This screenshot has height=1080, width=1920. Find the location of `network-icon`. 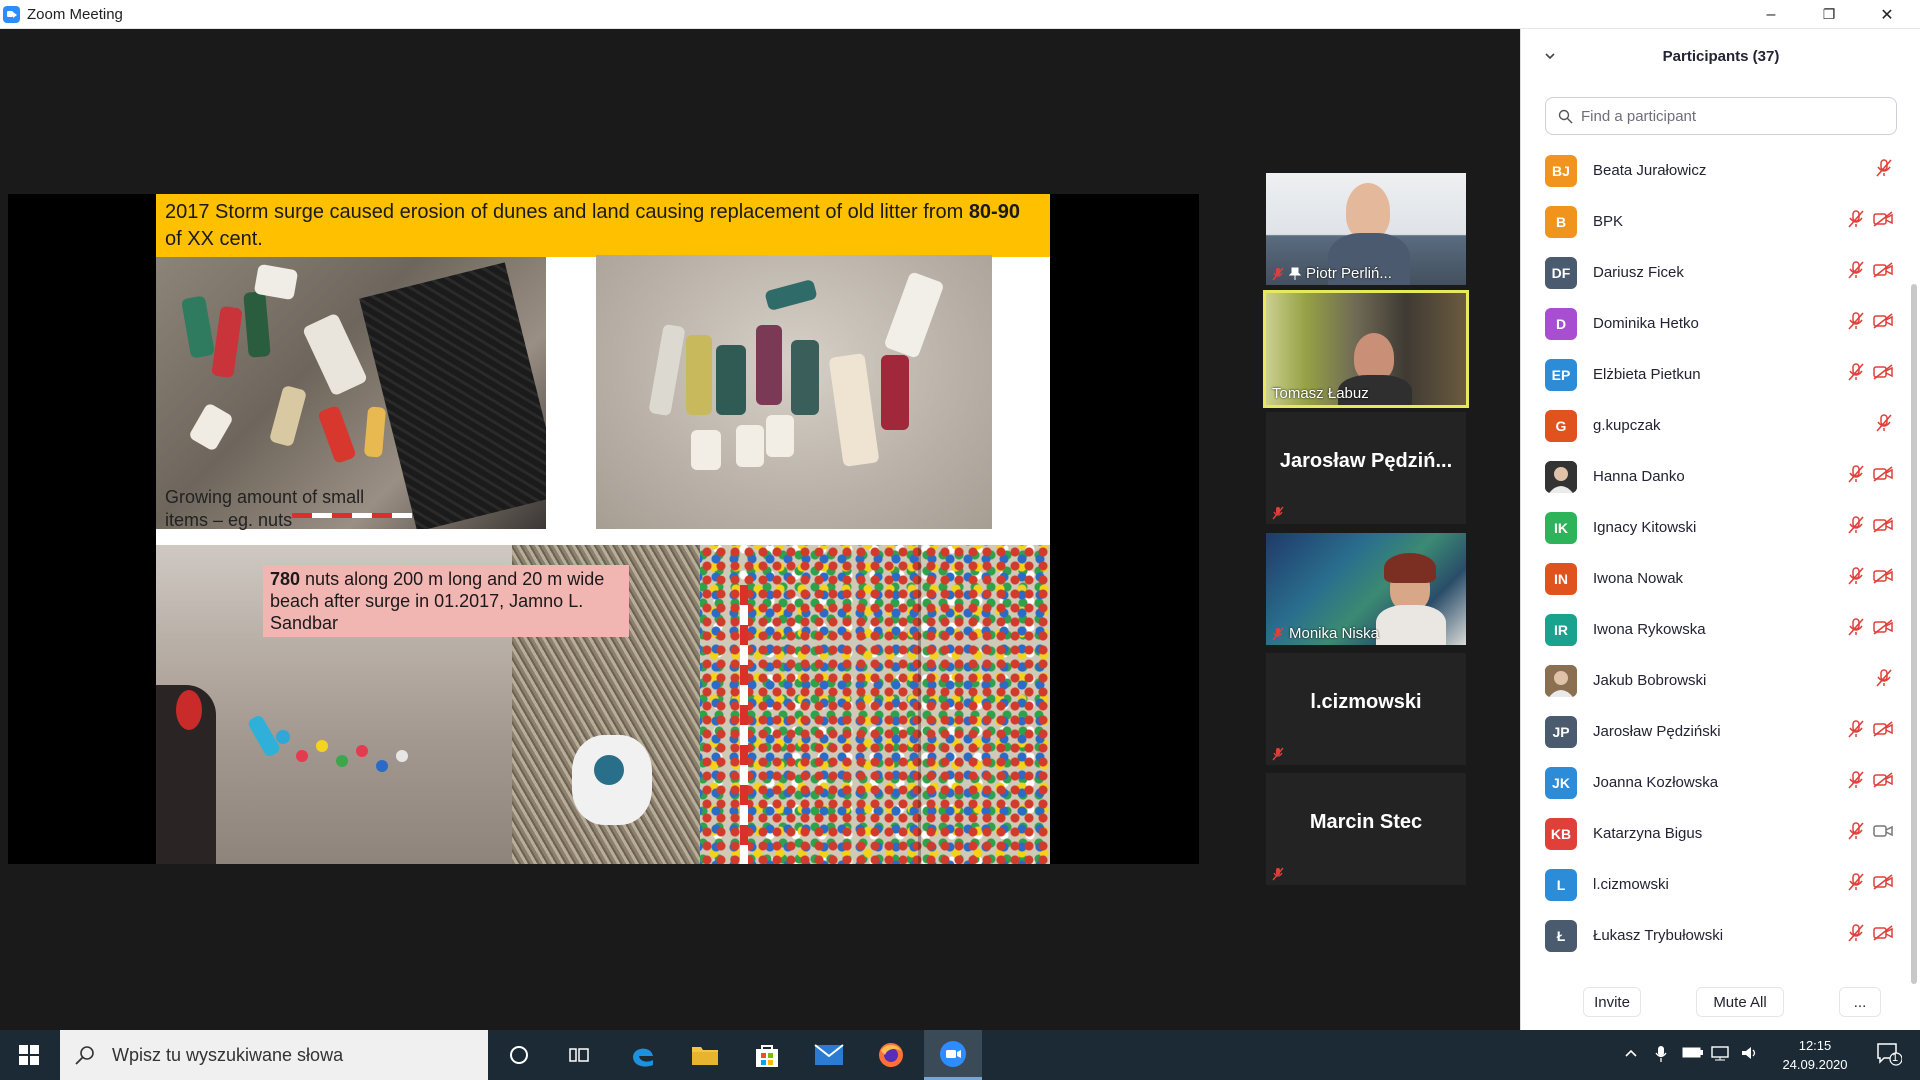

network-icon is located at coordinates (1720, 1054).